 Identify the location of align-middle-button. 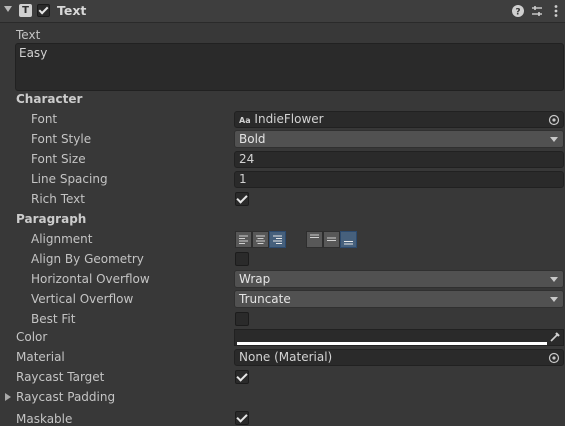
(331, 239).